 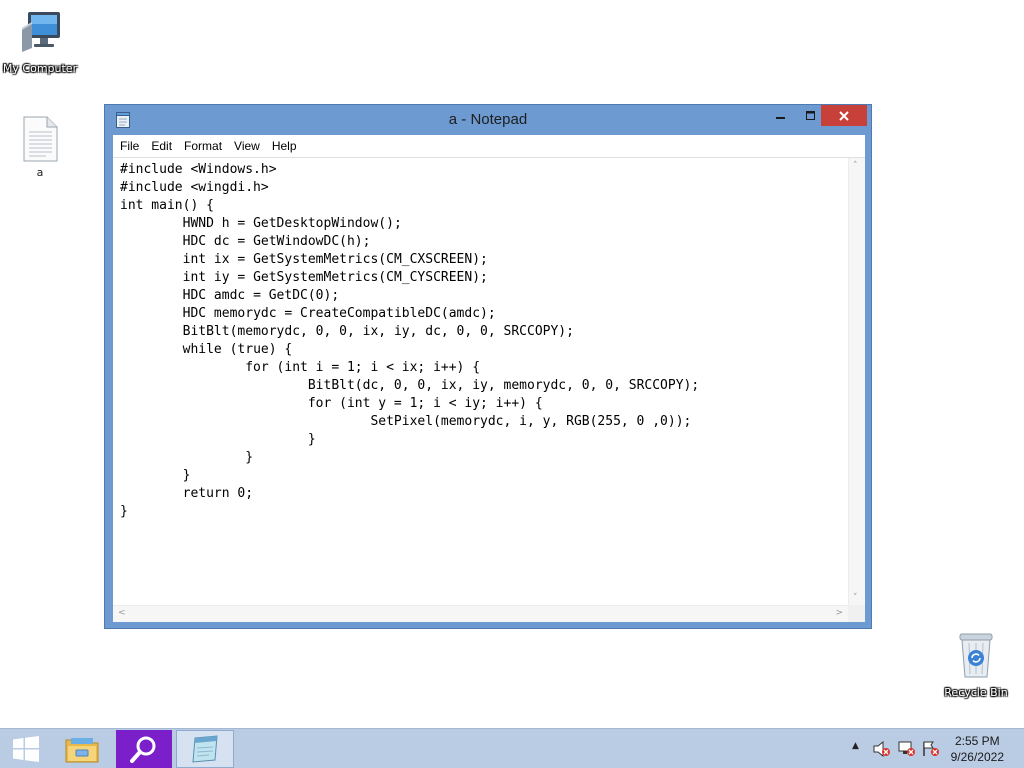 I want to click on desktop-icon-recycle-bin: Recycle Bin, so click(x=976, y=664).